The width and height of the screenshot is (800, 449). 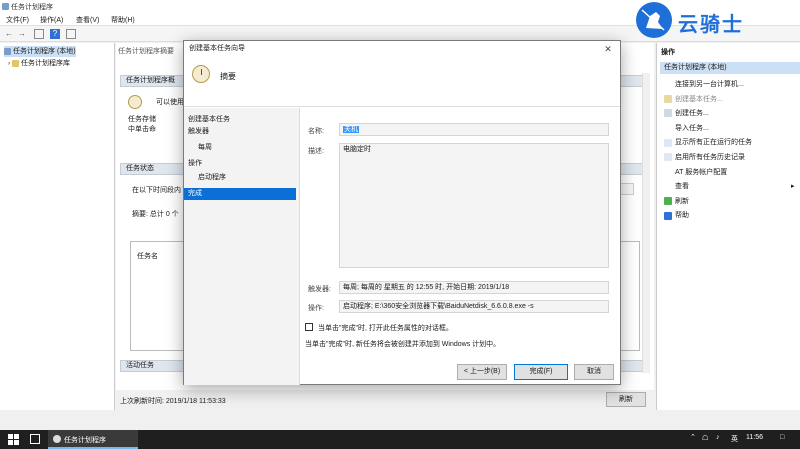 I want to click on menu-file: 文件(F), so click(x=17, y=20).